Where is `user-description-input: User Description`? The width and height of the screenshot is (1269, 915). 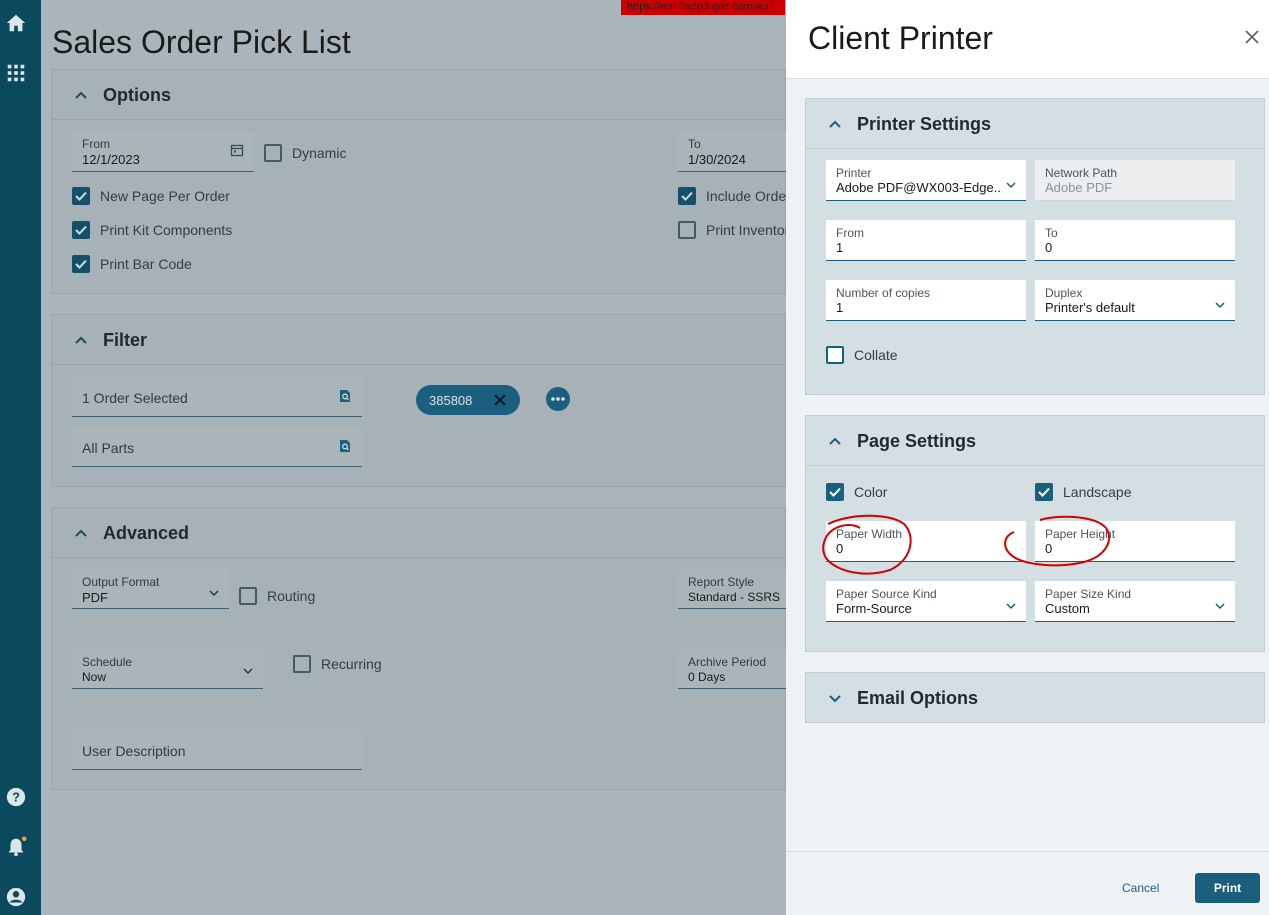
user-description-input: User Description is located at coordinates (217, 749).